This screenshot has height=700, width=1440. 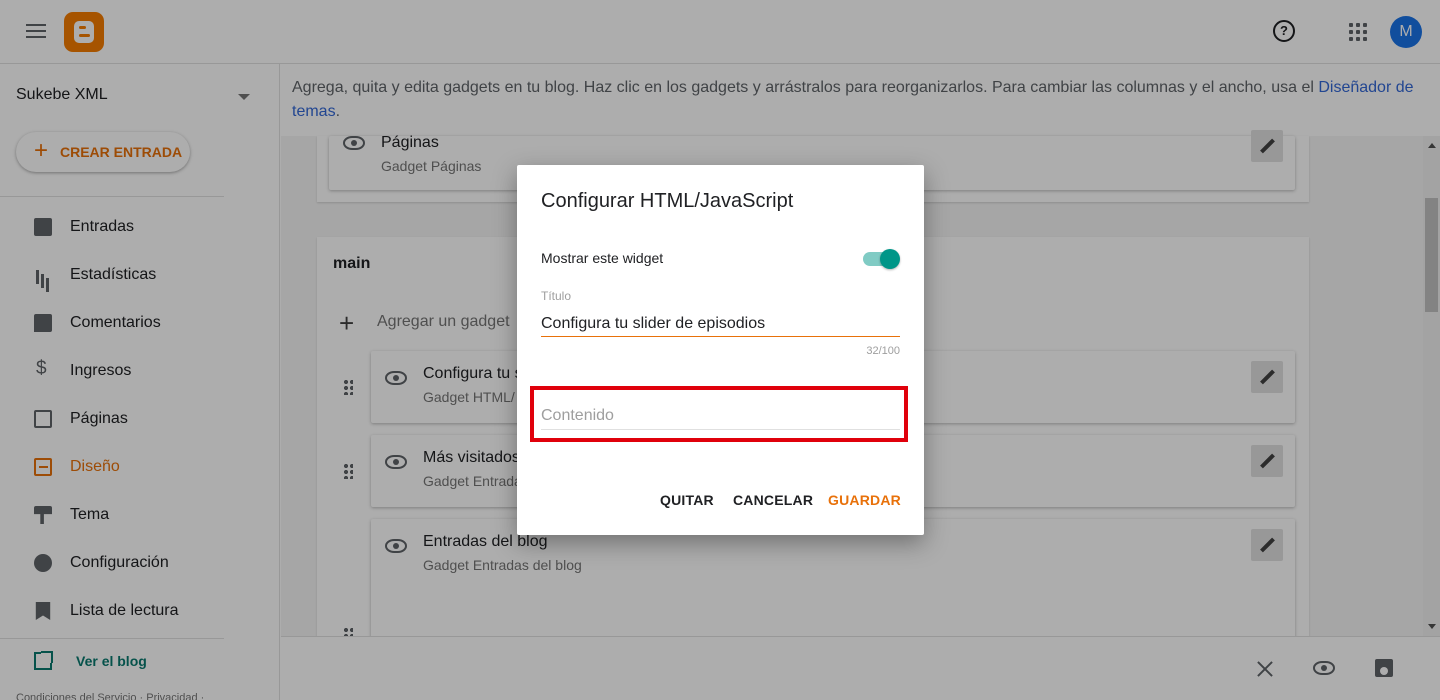 I want to click on show-widget-label: Mostrar este widget, so click(x=602, y=258).